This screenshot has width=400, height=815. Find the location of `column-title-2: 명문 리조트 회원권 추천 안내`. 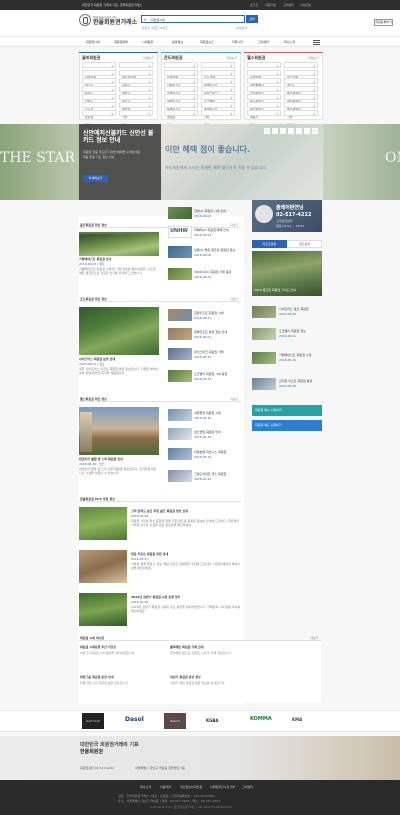

column-title-2: 명문 리조트 회원권 추천 안내 is located at coordinates (149, 554).